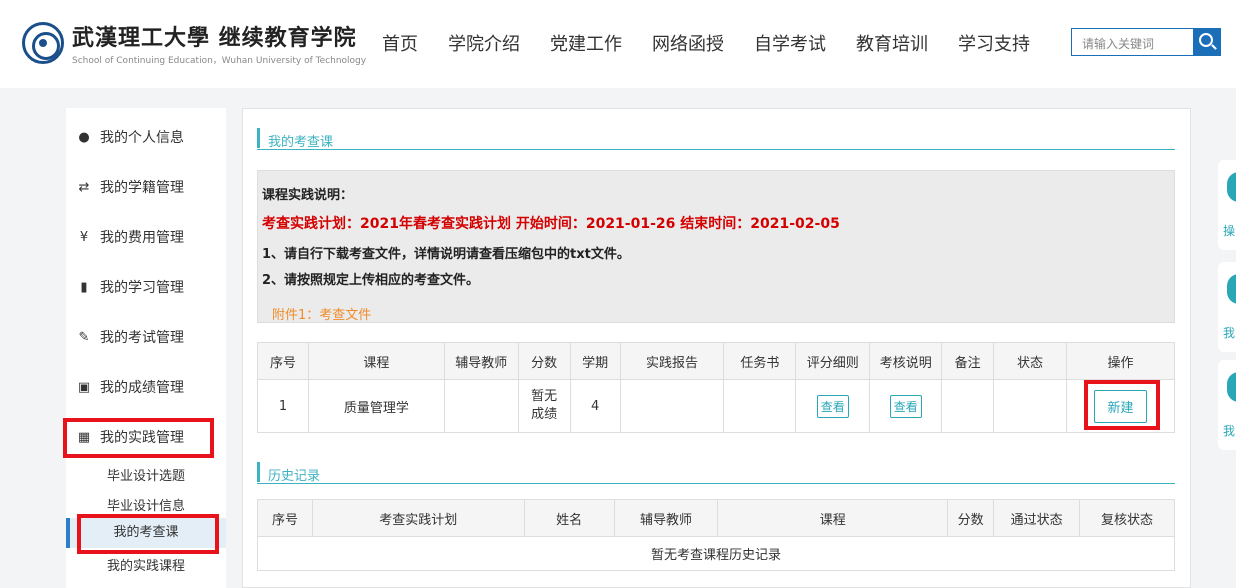  I want to click on view-rubric-button: 查看, so click(832, 406).